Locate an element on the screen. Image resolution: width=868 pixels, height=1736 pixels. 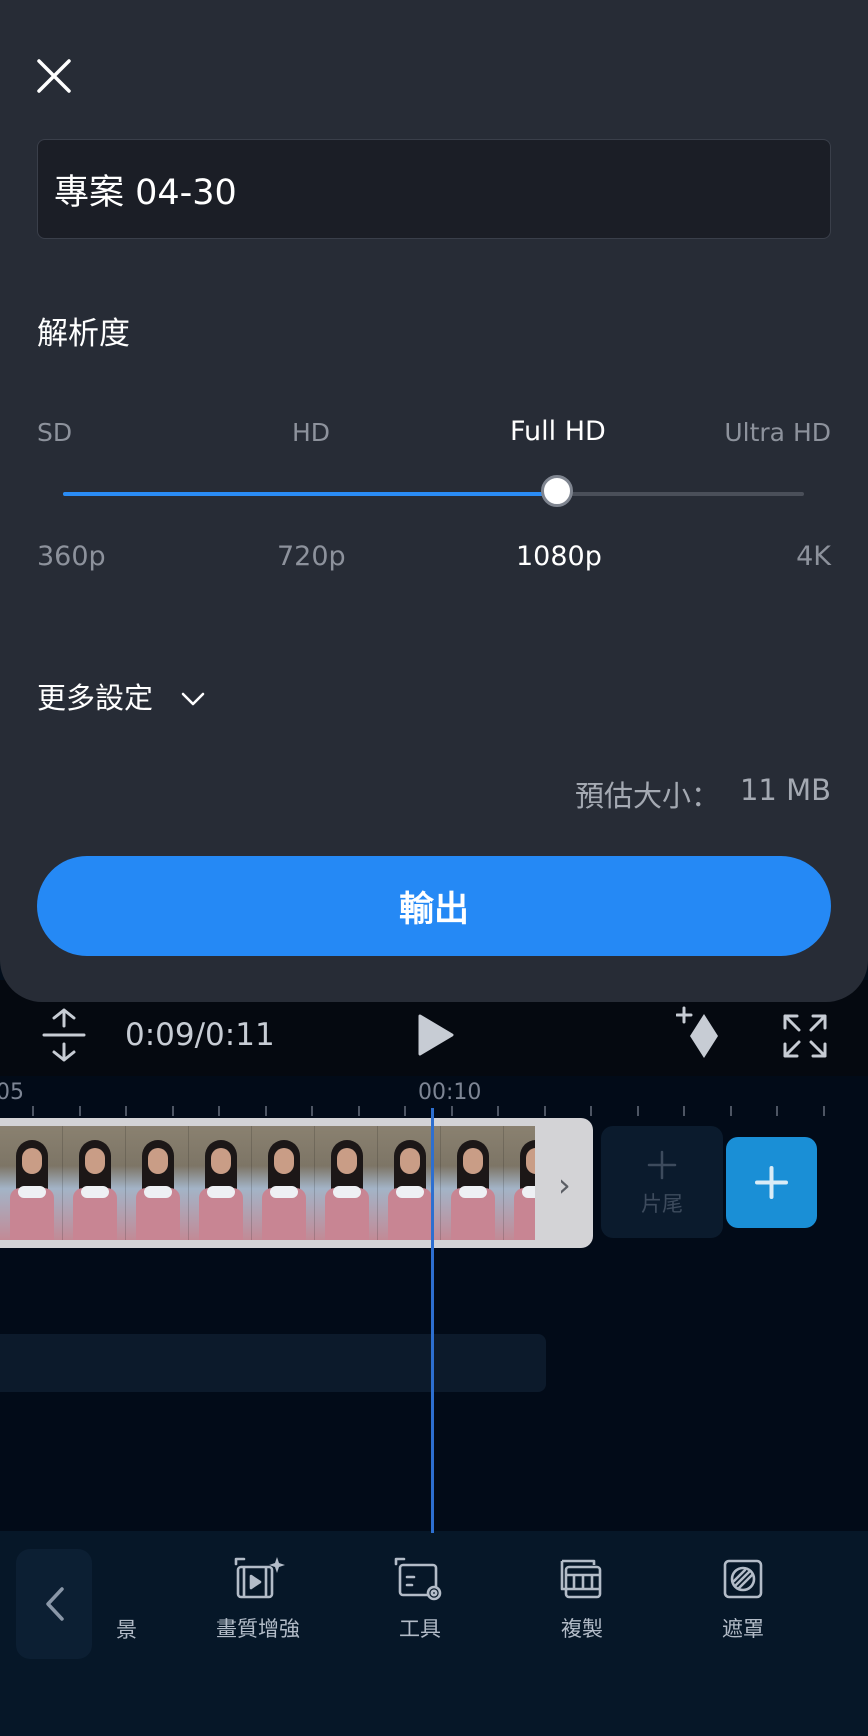
estimated-size-label: 預估大小： is located at coordinates (647, 796).